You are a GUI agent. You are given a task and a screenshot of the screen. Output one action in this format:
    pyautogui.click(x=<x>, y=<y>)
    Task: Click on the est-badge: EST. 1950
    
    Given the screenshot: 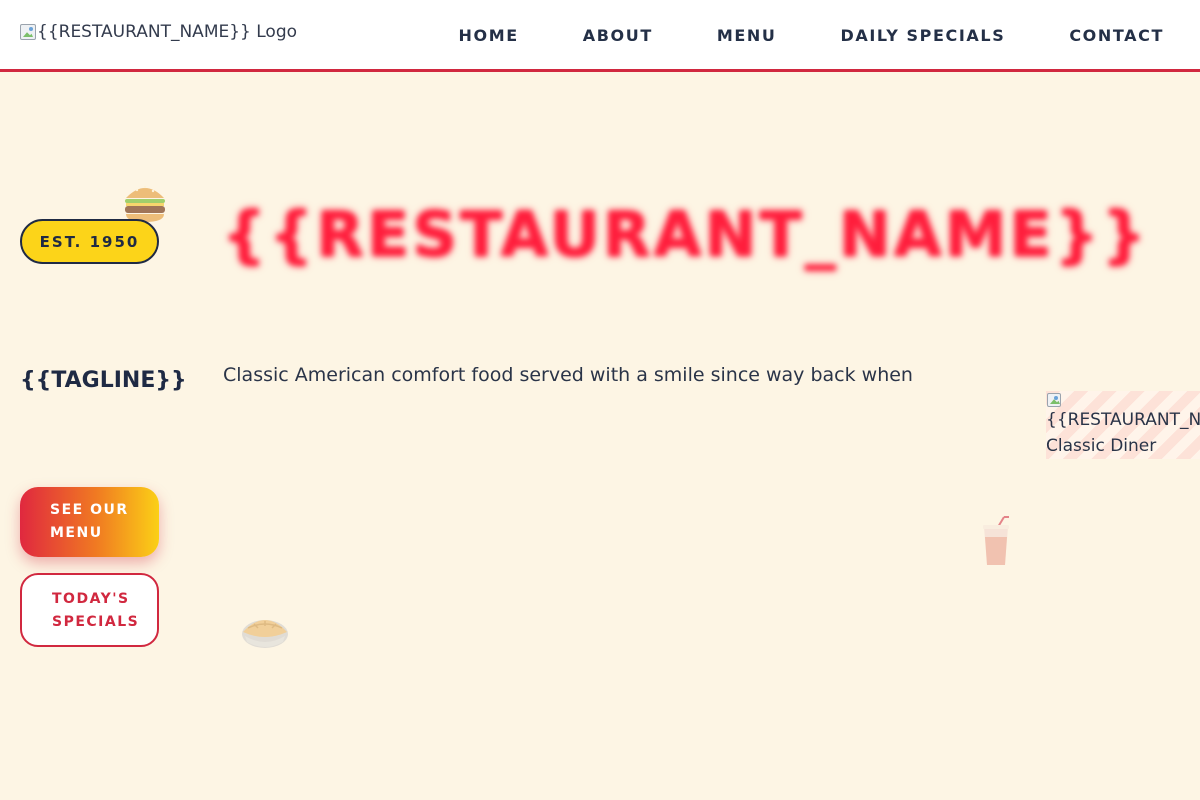 What is the action you would take?
    pyautogui.click(x=89, y=241)
    